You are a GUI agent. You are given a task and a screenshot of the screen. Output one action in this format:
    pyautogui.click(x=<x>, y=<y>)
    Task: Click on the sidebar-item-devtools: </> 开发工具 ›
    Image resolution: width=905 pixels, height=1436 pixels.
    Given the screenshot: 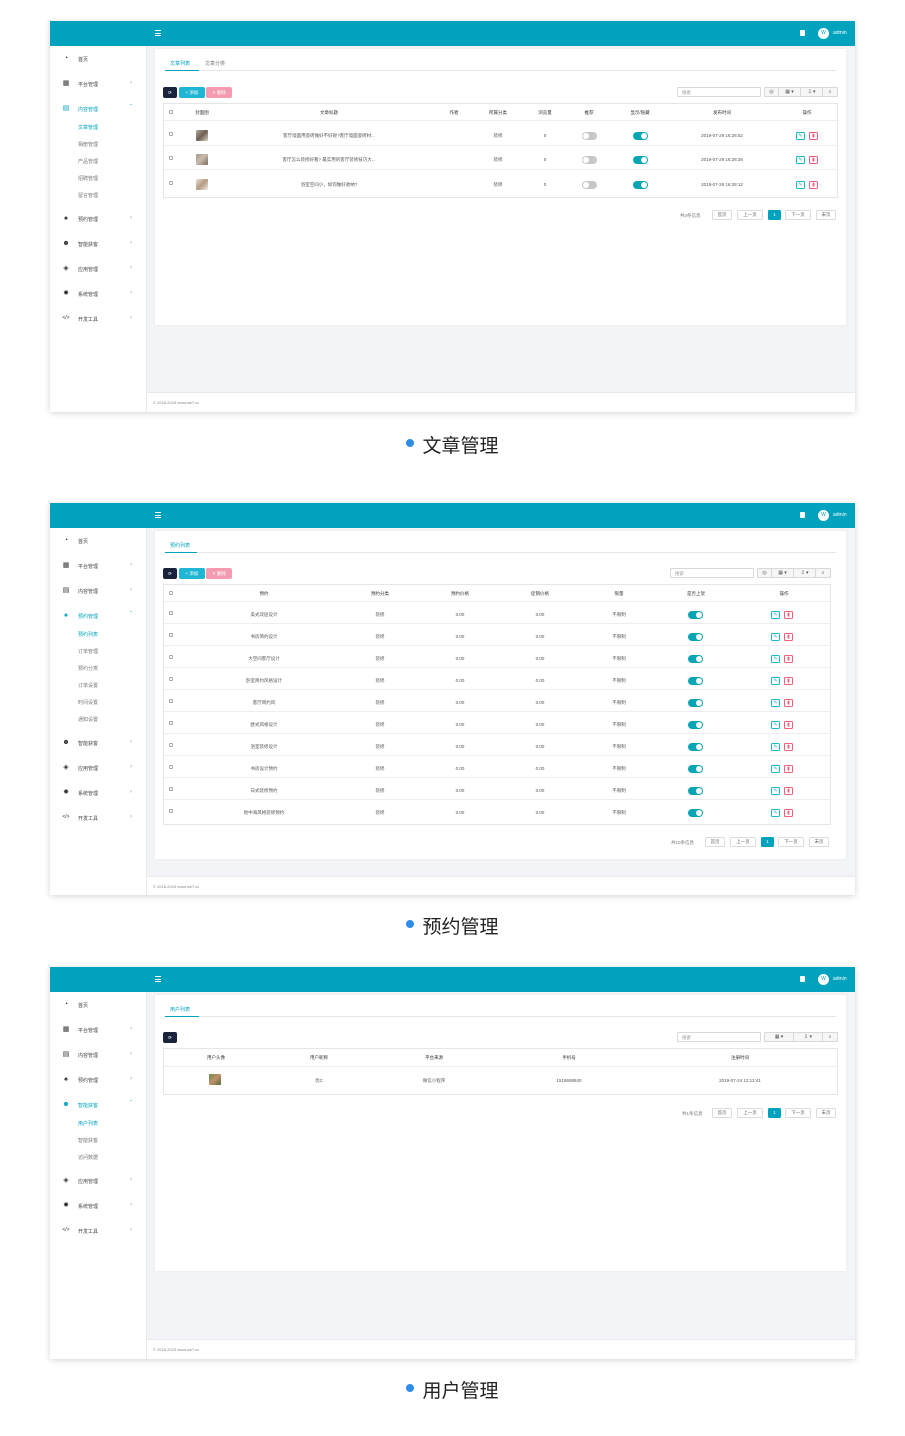 What is the action you would take?
    pyautogui.click(x=98, y=818)
    